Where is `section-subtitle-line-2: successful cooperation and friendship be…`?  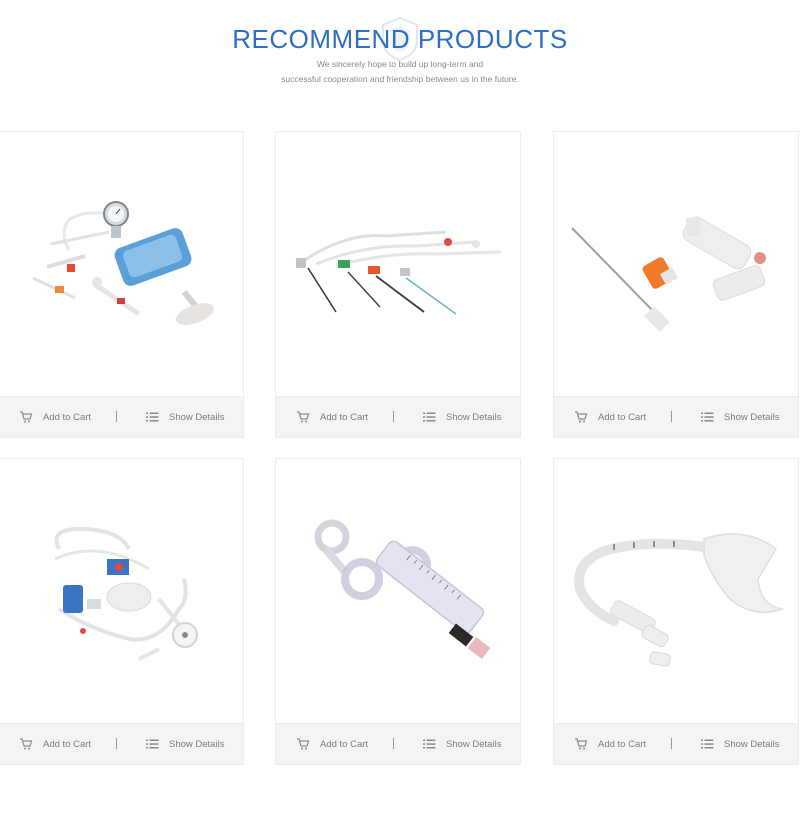 section-subtitle-line-2: successful cooperation and friendship be… is located at coordinates (400, 79).